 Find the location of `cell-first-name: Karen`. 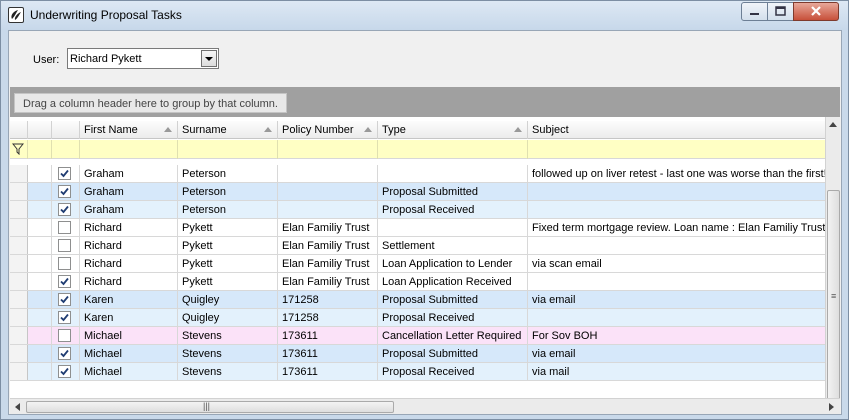

cell-first-name: Karen is located at coordinates (129, 299).